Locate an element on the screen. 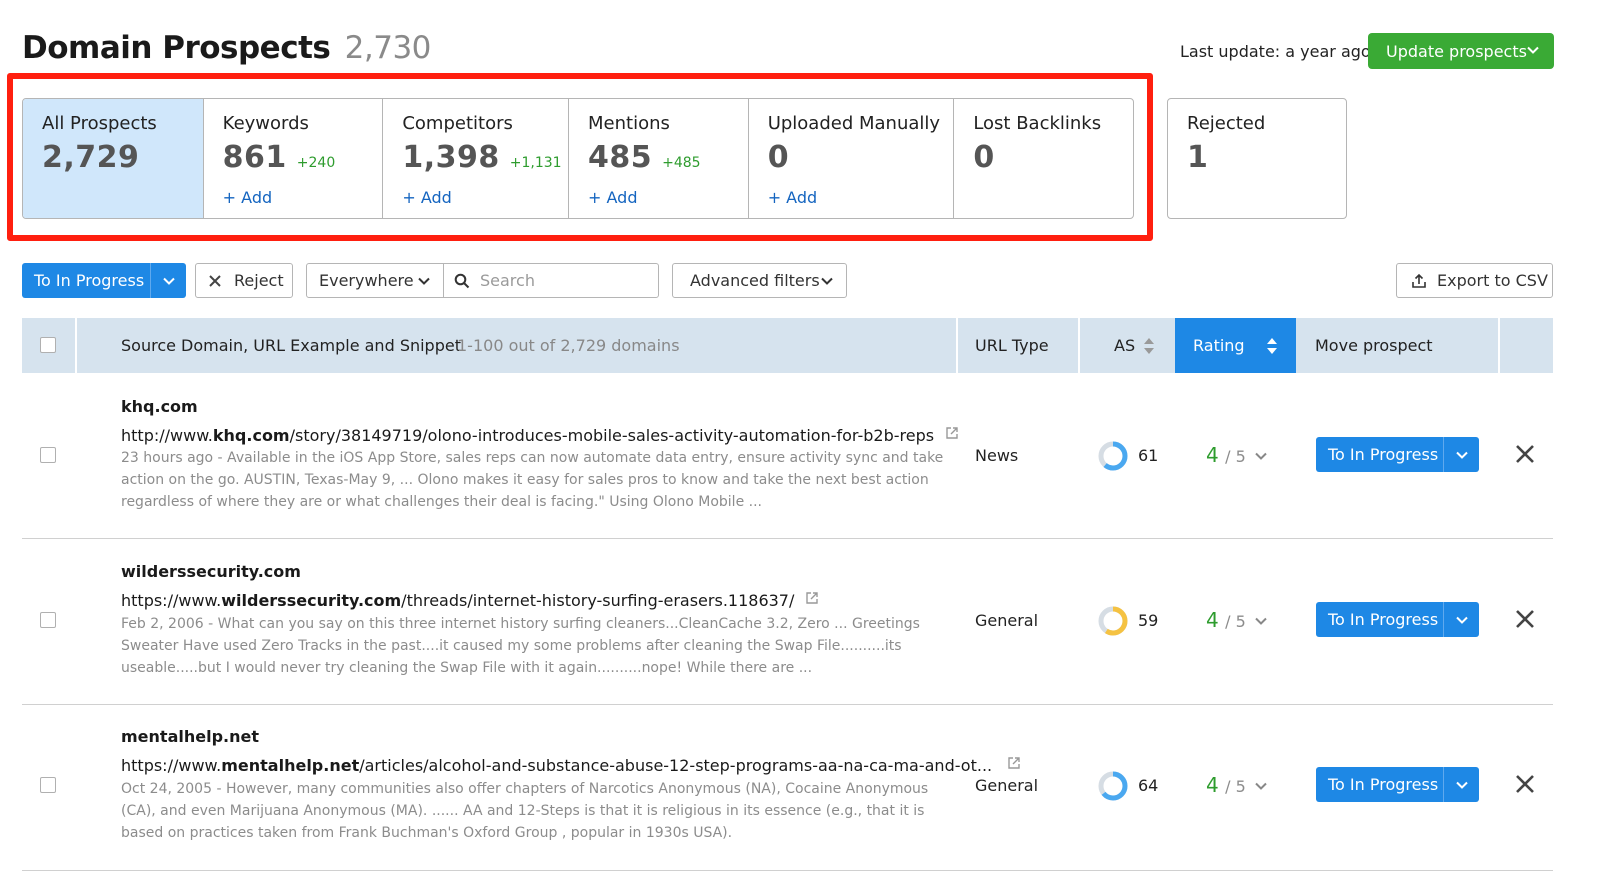 This screenshot has height=891, width=1600. row-url-type: General is located at coordinates (1007, 785).